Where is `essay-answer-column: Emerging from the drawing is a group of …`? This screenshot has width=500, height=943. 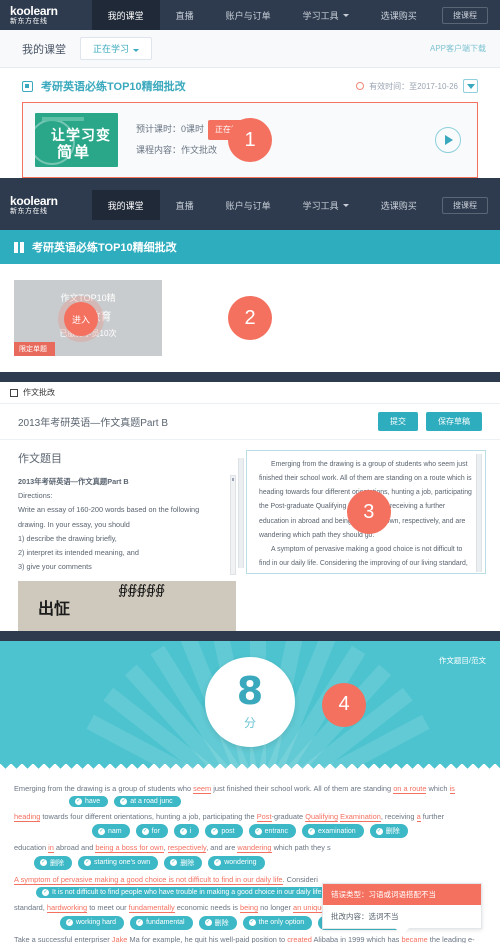
essay-answer-column: Emerging from the drawing is a group of … is located at coordinates (362, 540).